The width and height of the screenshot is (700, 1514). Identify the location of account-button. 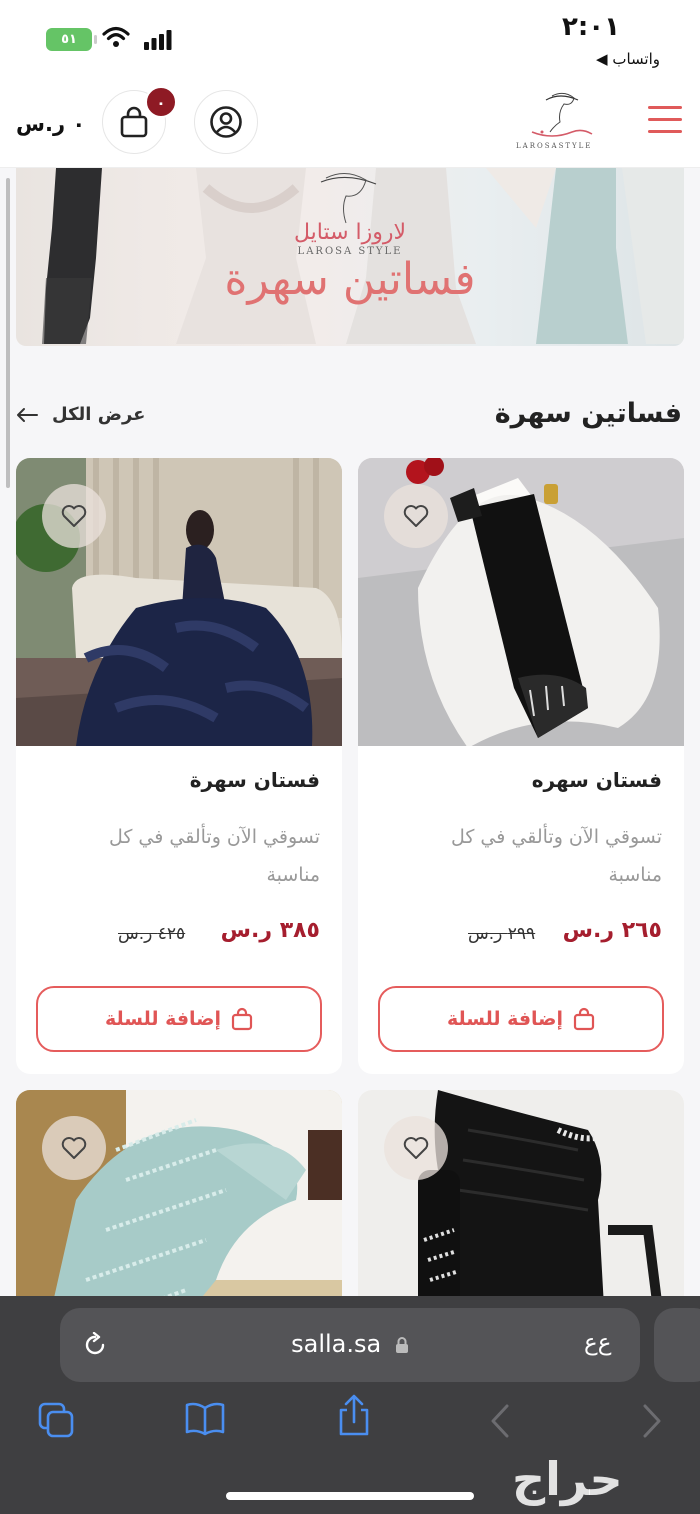
(226, 122).